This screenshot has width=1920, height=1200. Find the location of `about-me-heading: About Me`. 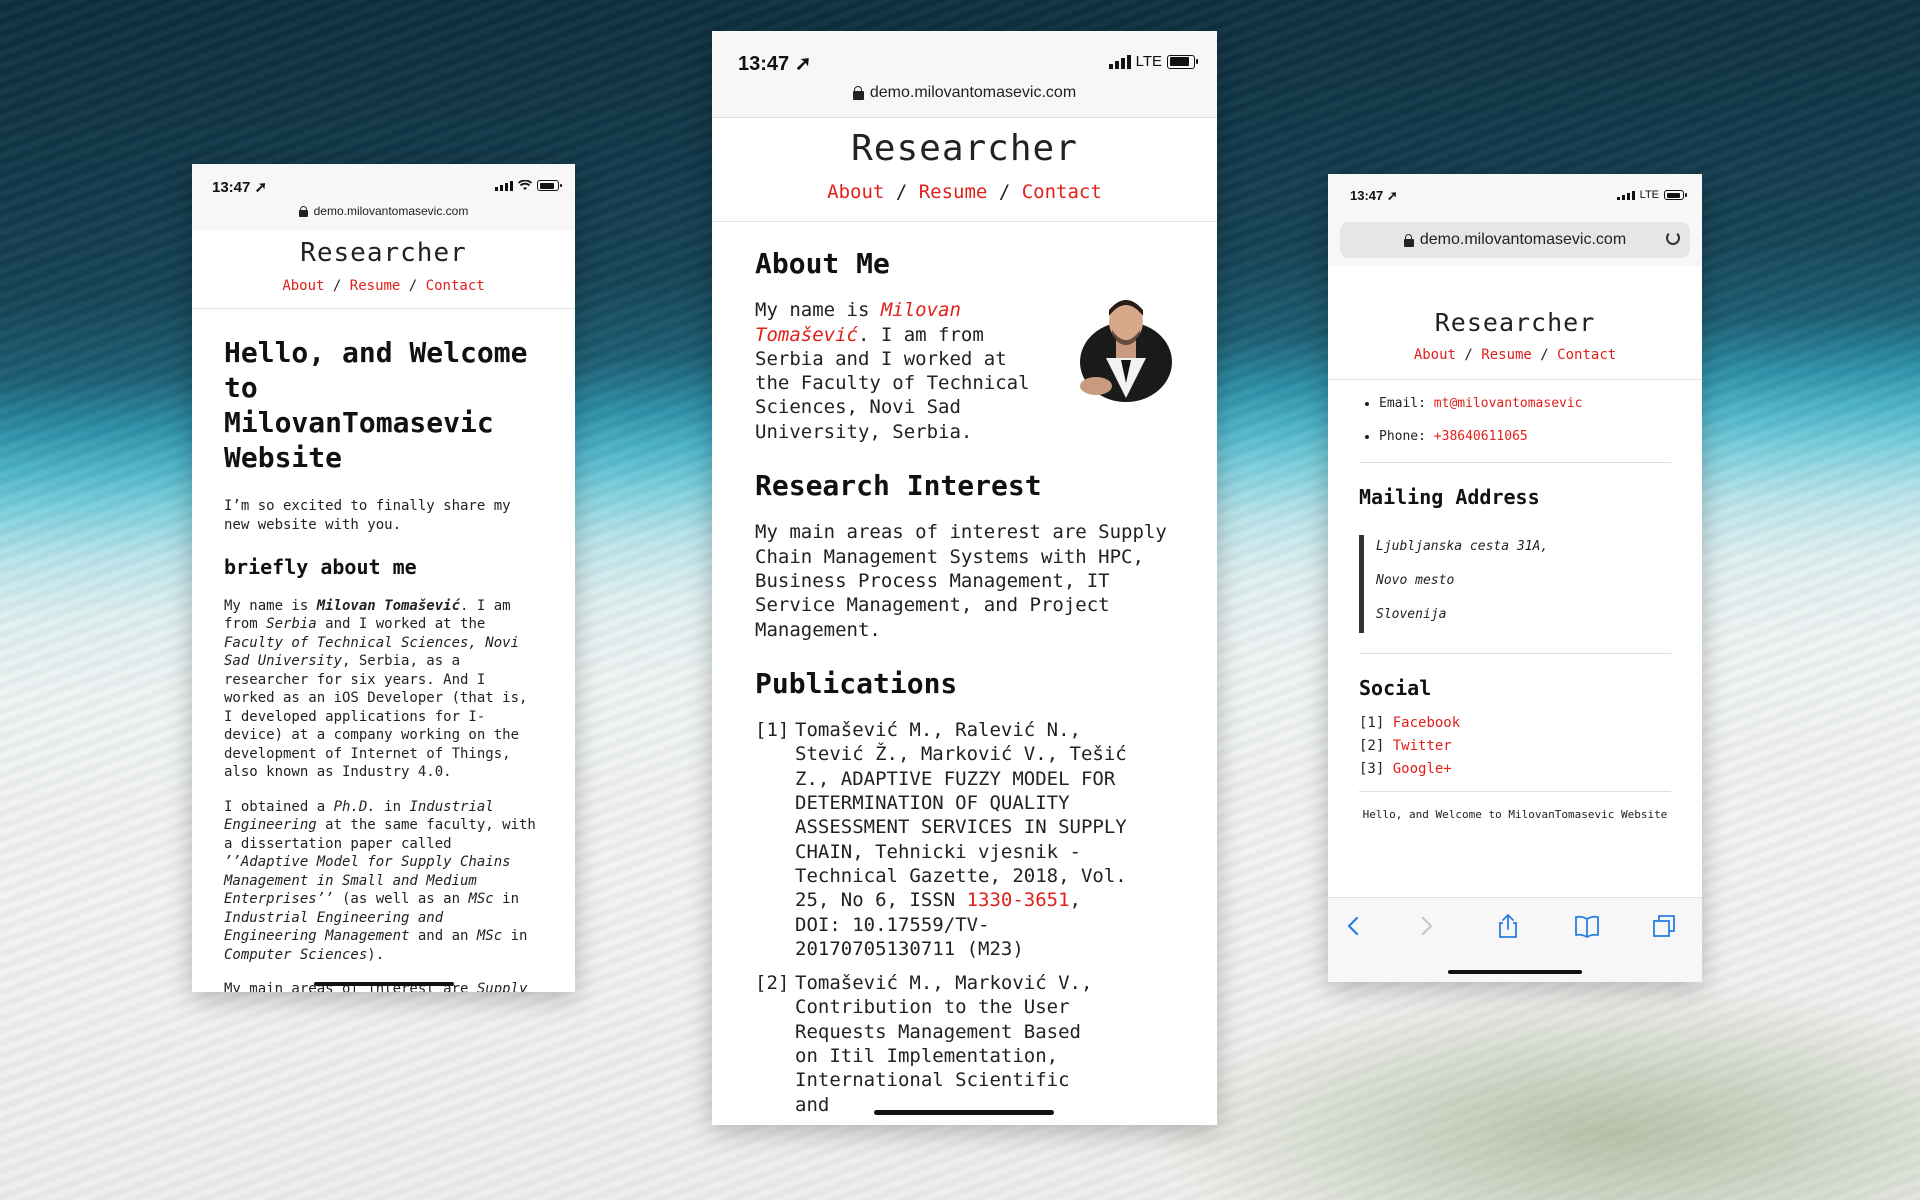

about-me-heading: About Me is located at coordinates (822, 263).